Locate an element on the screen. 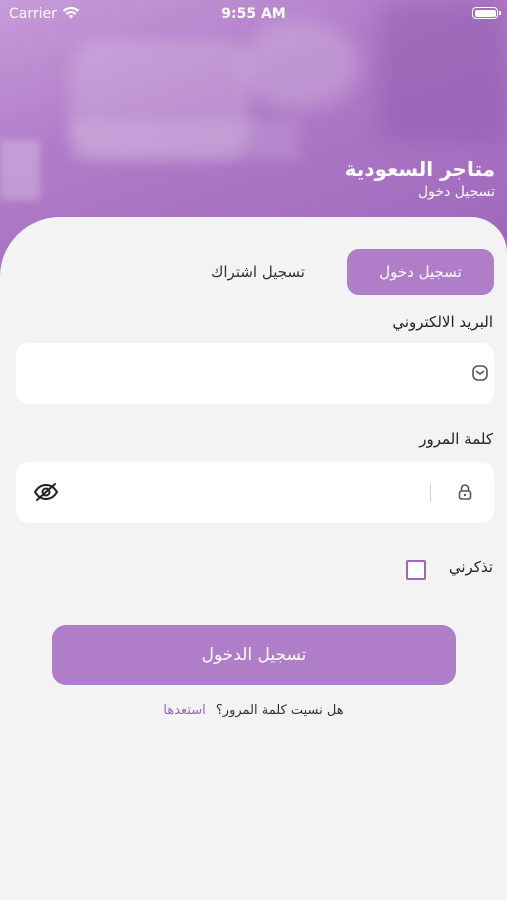 This screenshot has height=900, width=507. forgot-password-text: هل نسيت كلمة المرور؟ is located at coordinates (279, 710).